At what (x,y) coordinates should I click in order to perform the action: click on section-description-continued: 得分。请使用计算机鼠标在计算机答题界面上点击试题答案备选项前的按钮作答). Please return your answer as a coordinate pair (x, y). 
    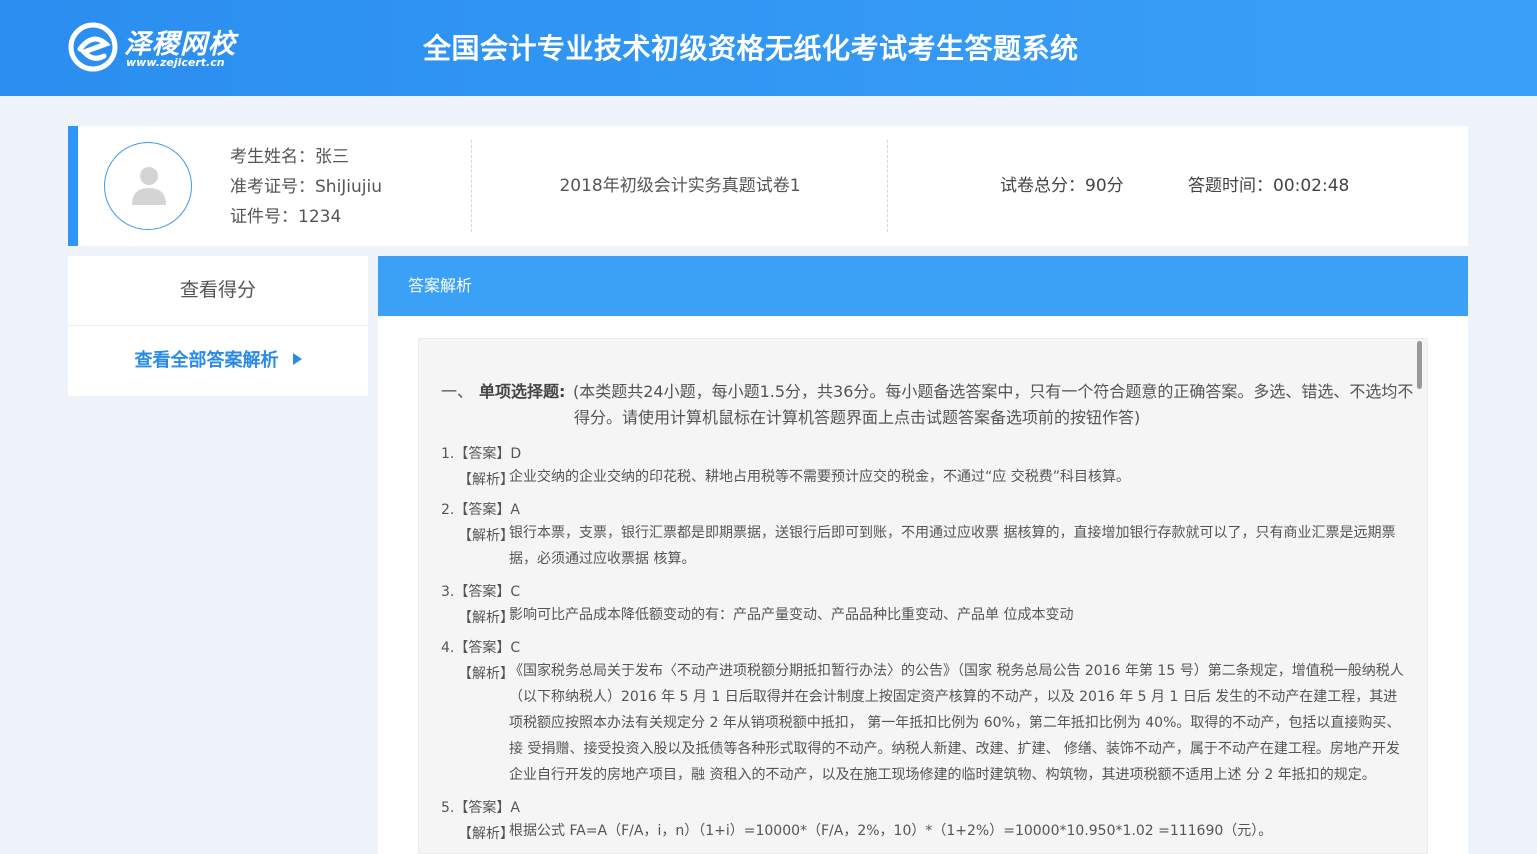
    Looking at the image, I should click on (857, 417).